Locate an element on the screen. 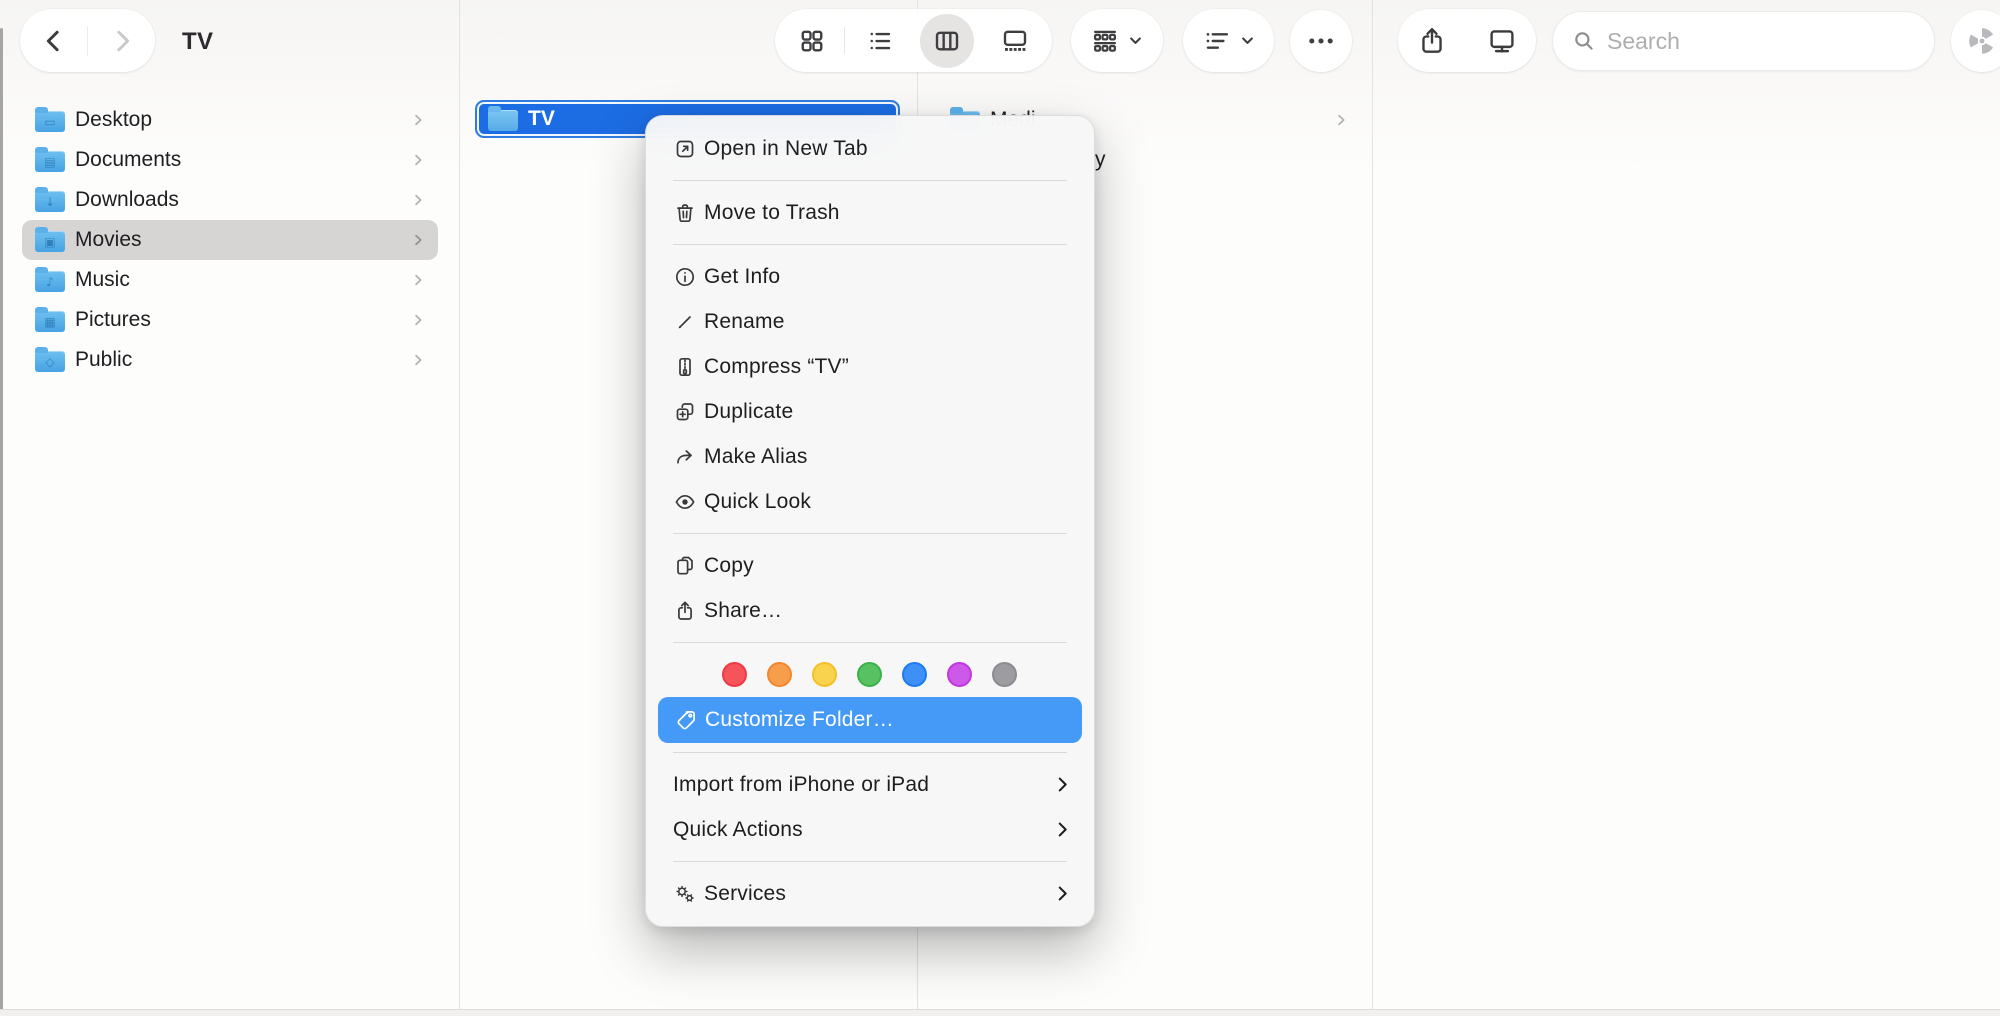 The width and height of the screenshot is (2000, 1016). folder-icon: ◇ is located at coordinates (50, 359).